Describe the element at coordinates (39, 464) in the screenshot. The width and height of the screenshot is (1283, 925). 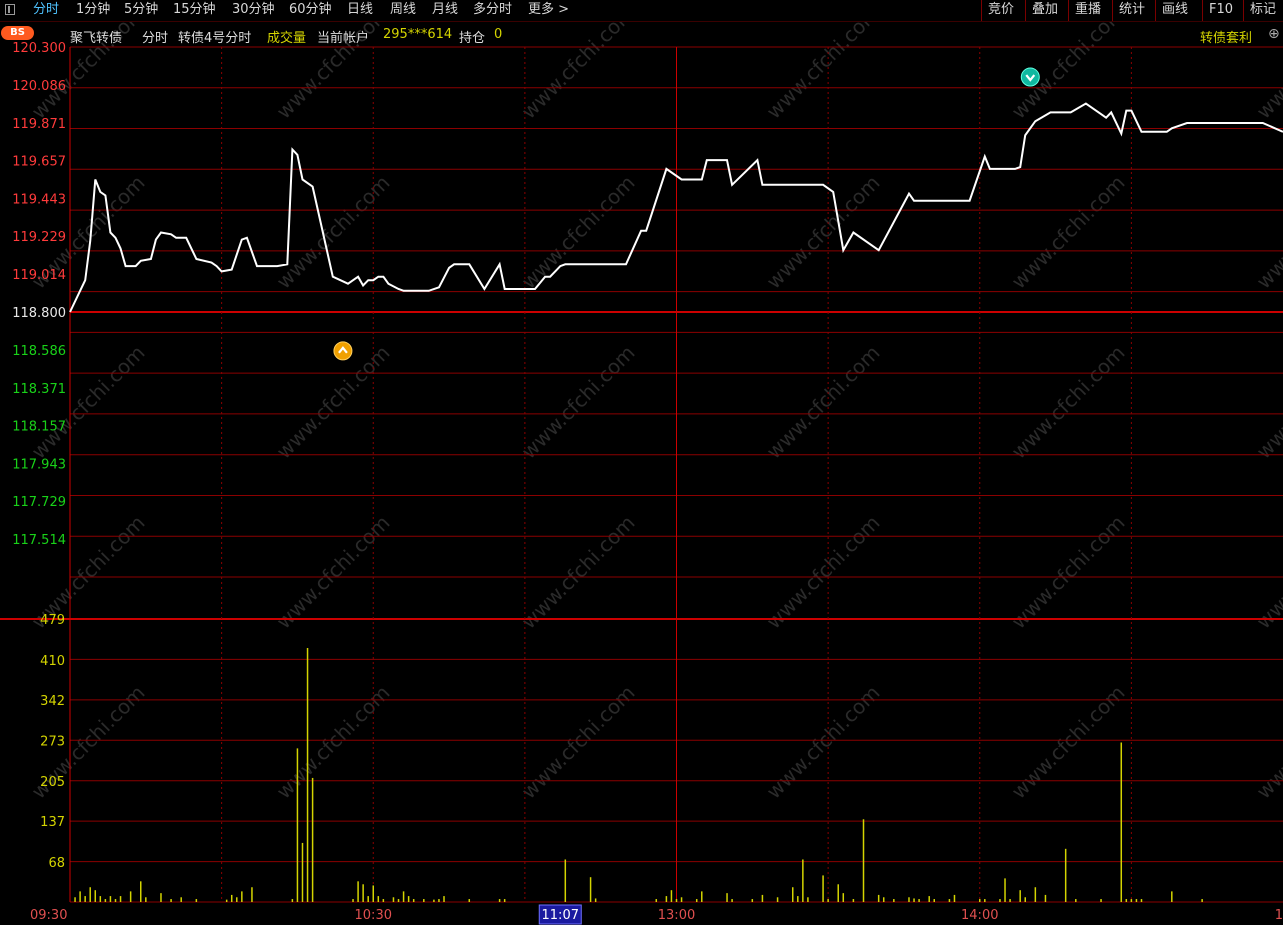
I see `price-tick-down: 117.943` at that location.